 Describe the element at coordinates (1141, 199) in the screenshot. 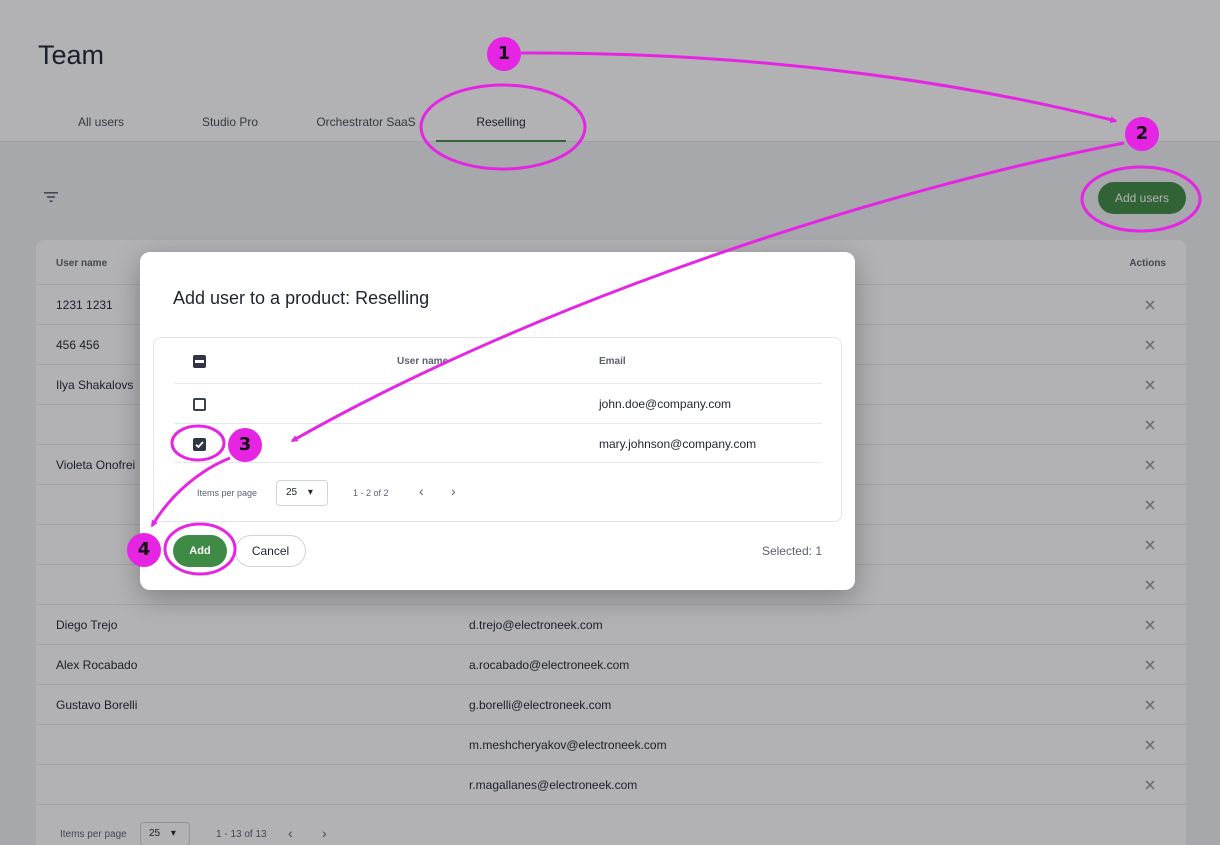

I see `highlight-add-users-button` at that location.